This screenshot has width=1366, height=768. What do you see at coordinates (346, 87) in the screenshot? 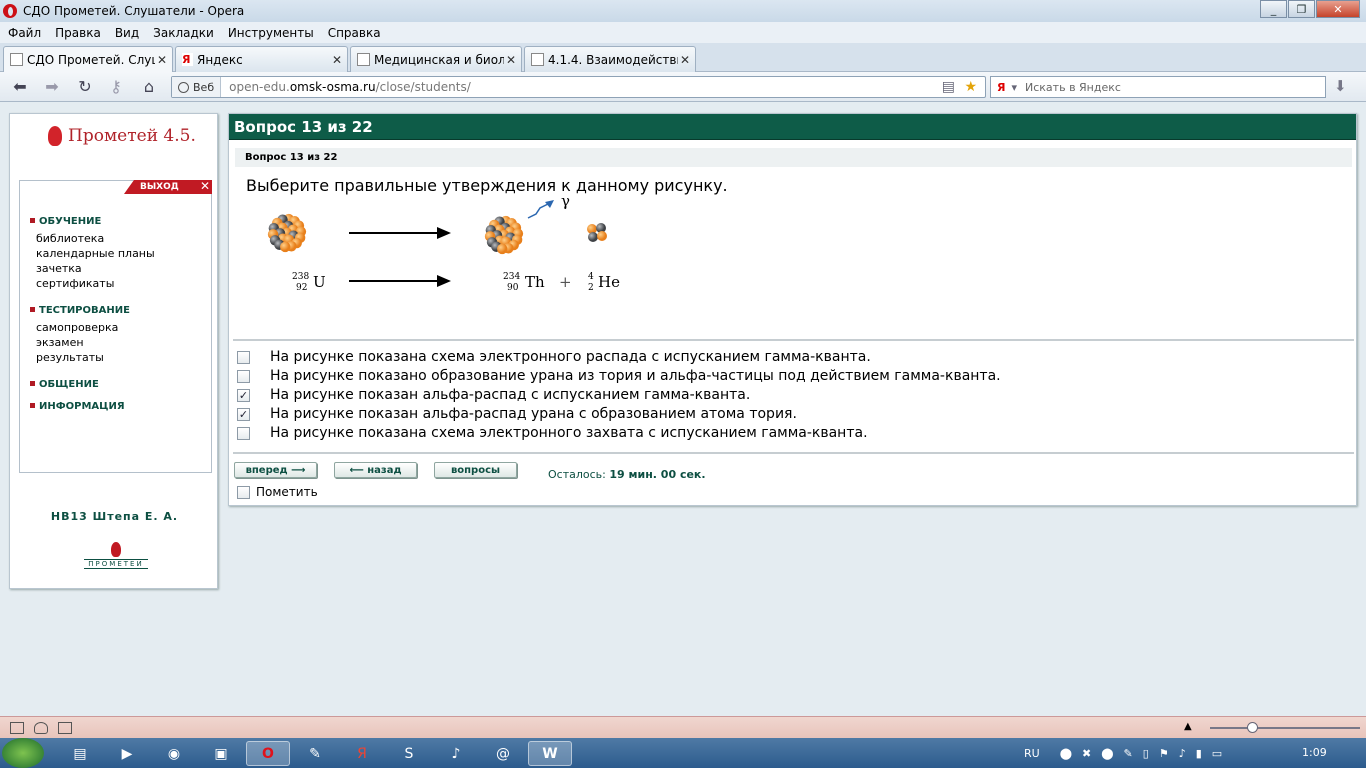
I see `url-text: open-edu.omsk-osma.ru/close/students/` at bounding box center [346, 87].